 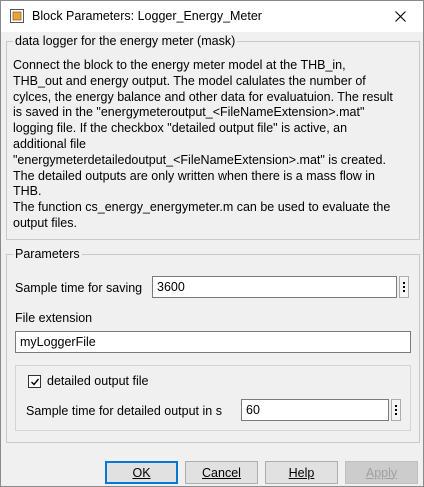 I want to click on parameters-title: Parameters, so click(x=47, y=254).